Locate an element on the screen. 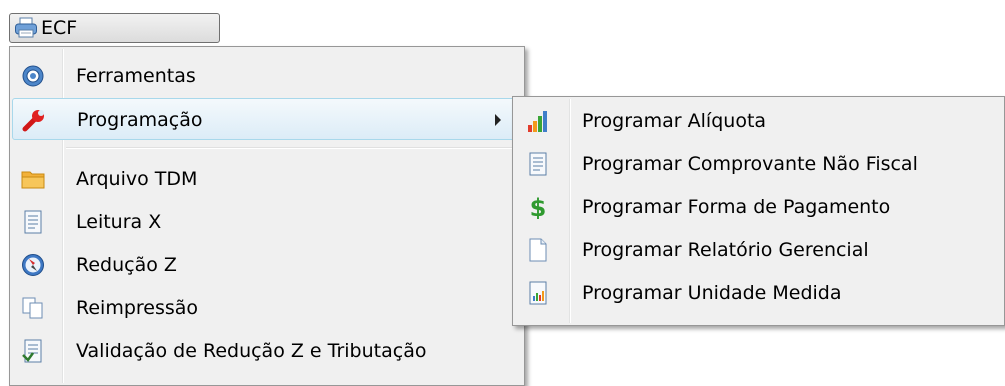  printer-icon is located at coordinates (26, 27).